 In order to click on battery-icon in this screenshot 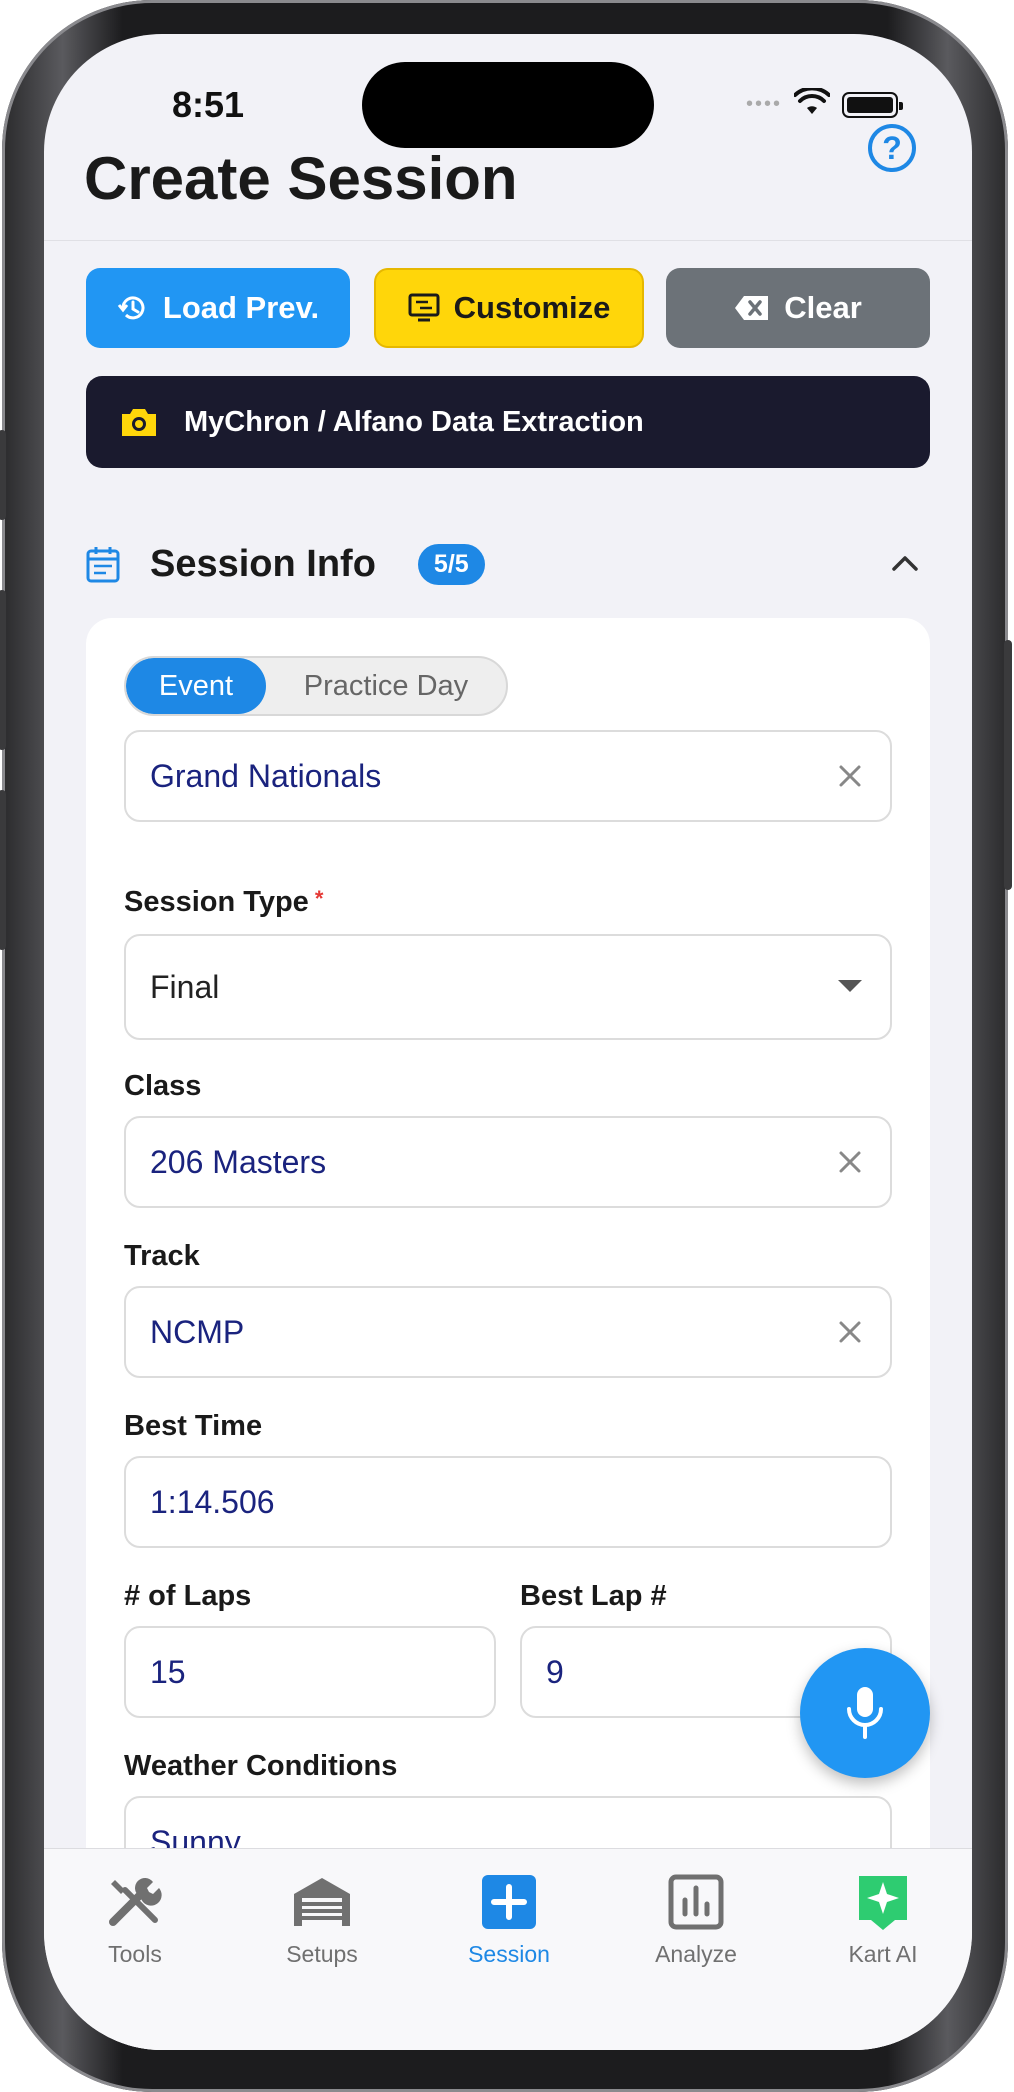, I will do `click(872, 104)`.